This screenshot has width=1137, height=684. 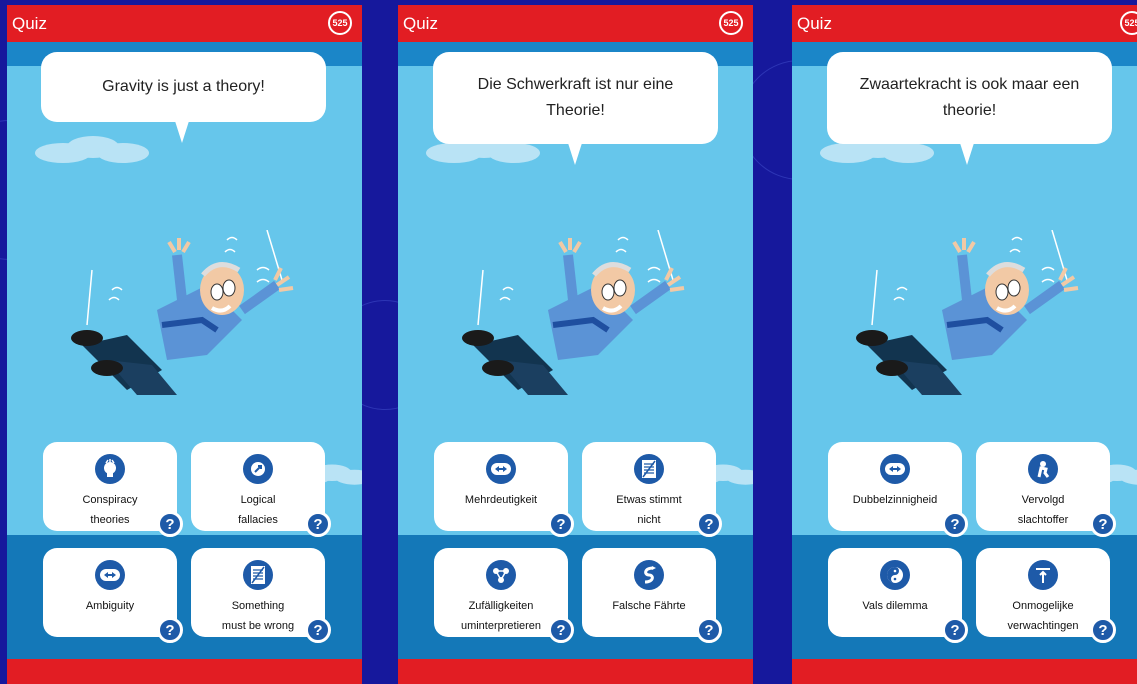 I want to click on answer-label: Mehrdeutigkeit, so click(x=501, y=500).